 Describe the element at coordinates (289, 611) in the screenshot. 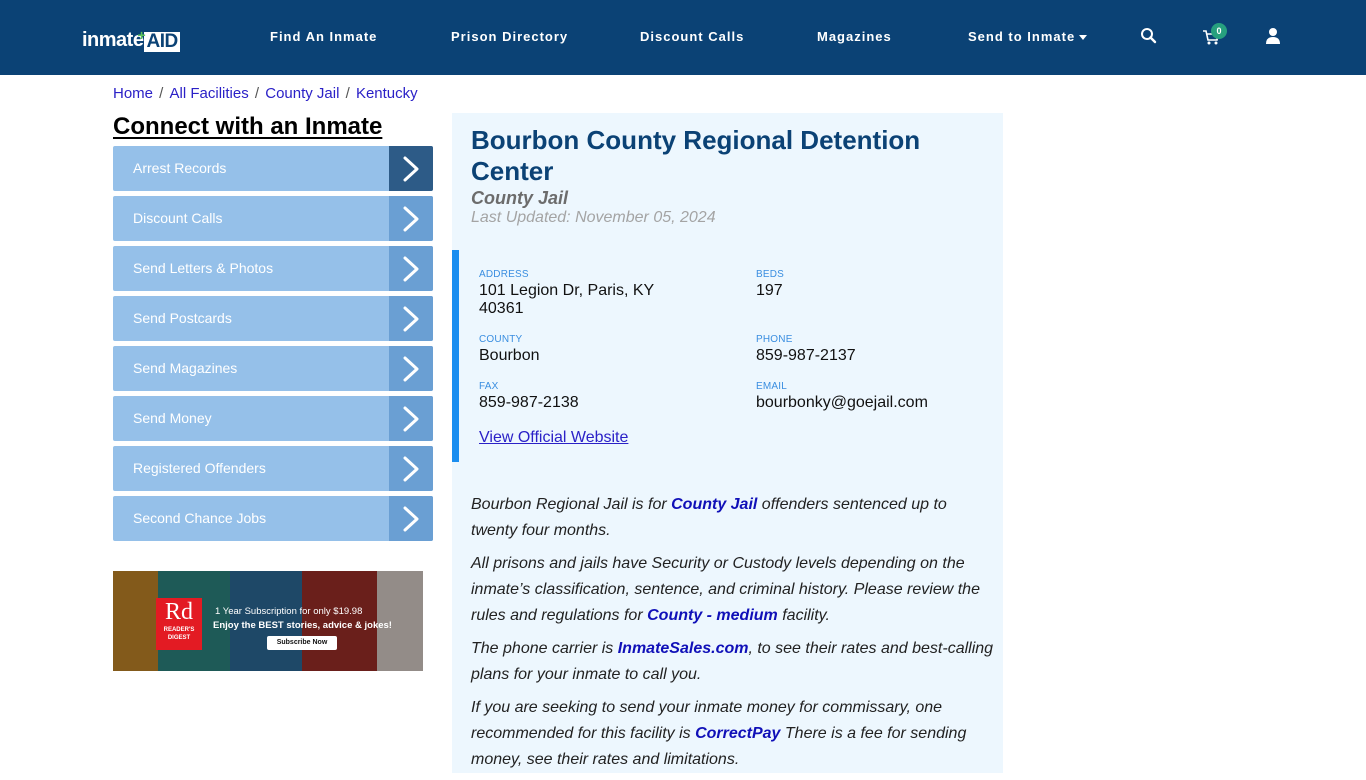

I see `ad-headline: 1 Year Subscription for only $19.98` at that location.